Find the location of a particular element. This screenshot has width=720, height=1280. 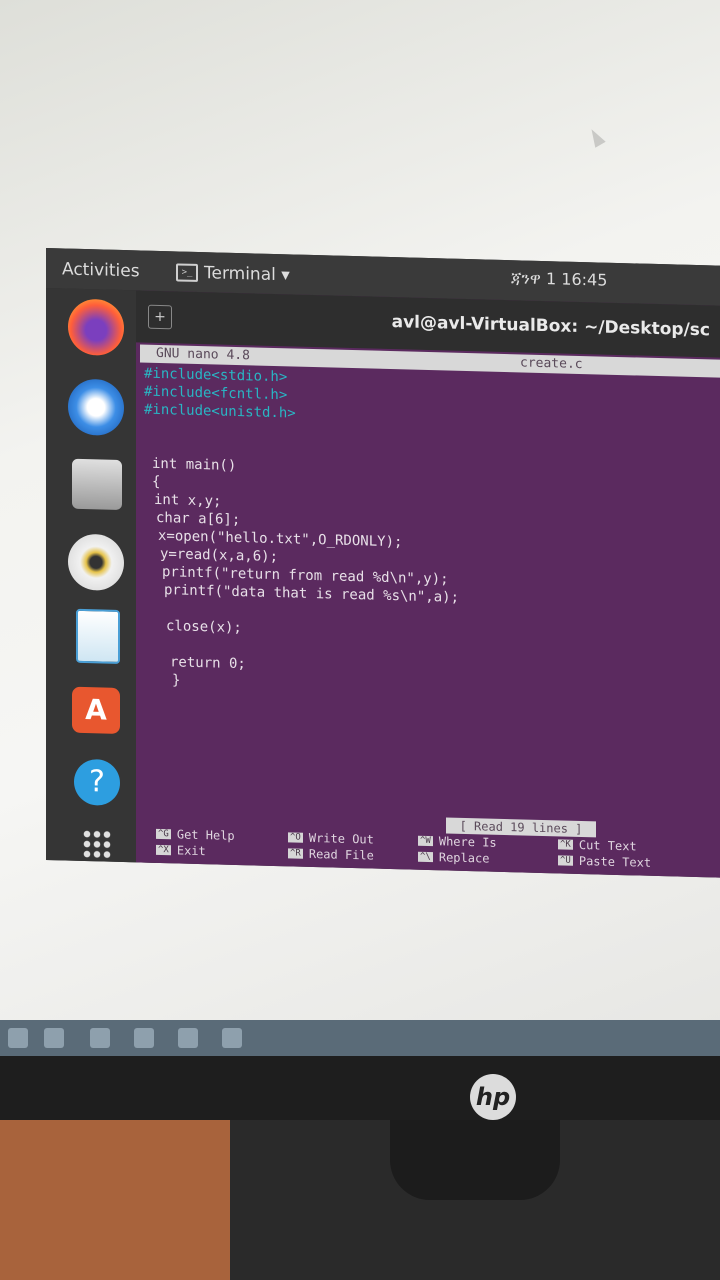

shortcut-key: ^X is located at coordinates (163, 850).